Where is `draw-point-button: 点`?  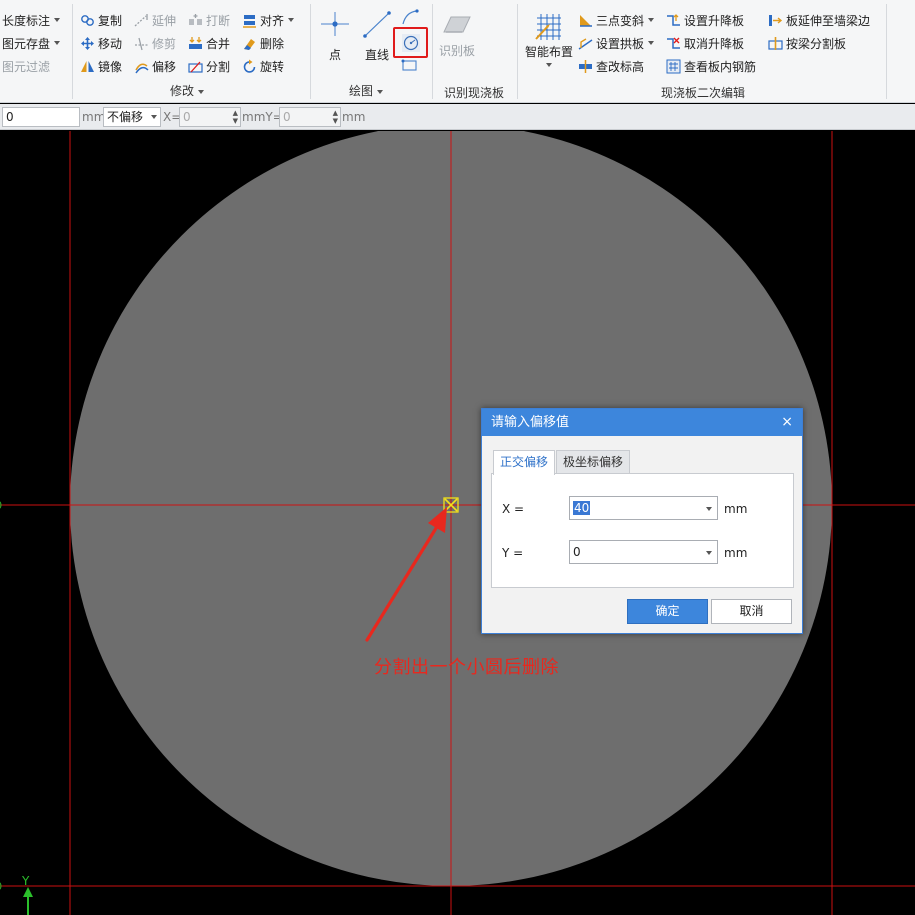
draw-point-button: 点 is located at coordinates (335, 36).